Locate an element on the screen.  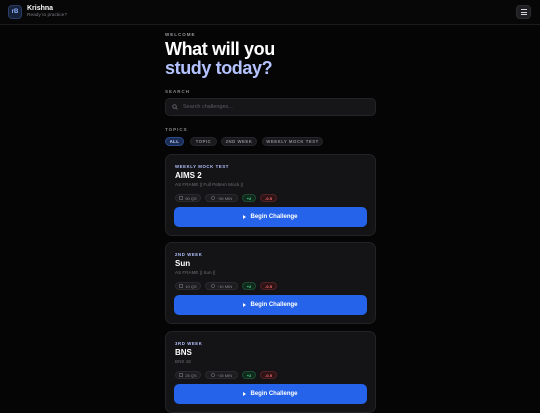
questions-badge: 25 QS is located at coordinates (188, 375).